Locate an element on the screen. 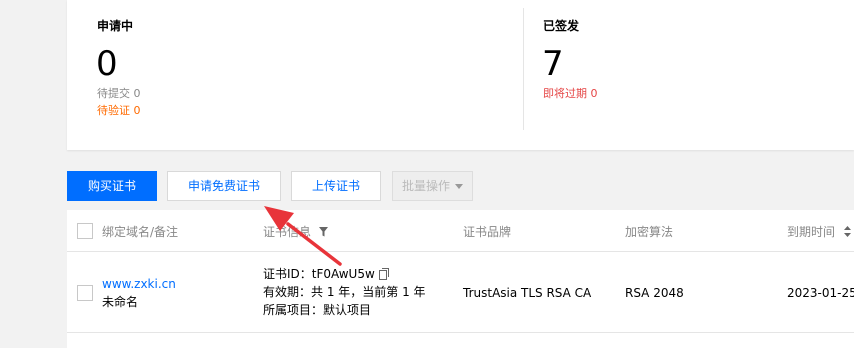  row-divider is located at coordinates (460, 332).